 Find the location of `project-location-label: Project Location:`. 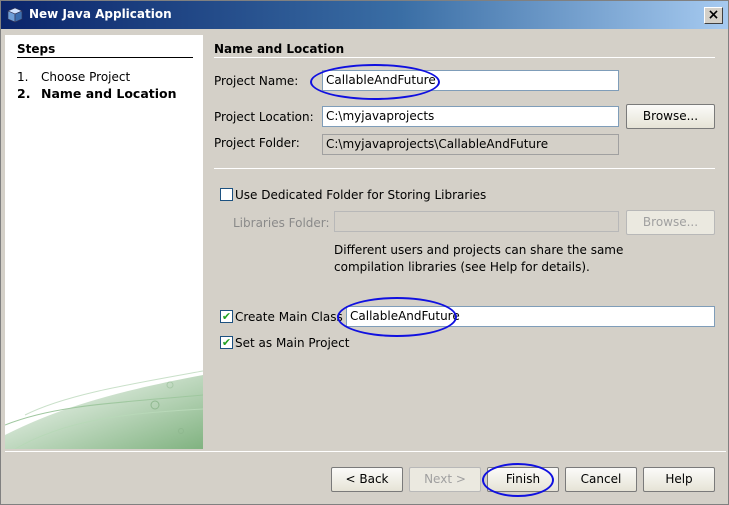

project-location-label: Project Location: is located at coordinates (264, 117).